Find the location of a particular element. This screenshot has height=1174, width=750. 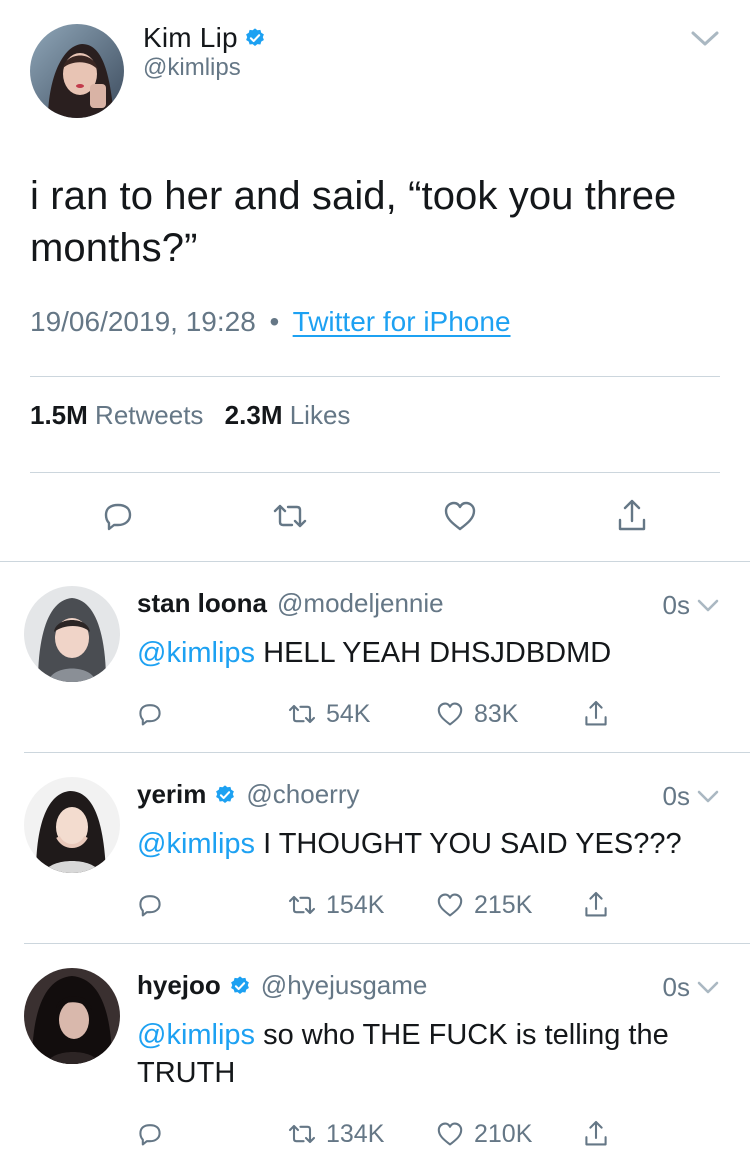

retweet-button: 54K is located at coordinates (328, 714).